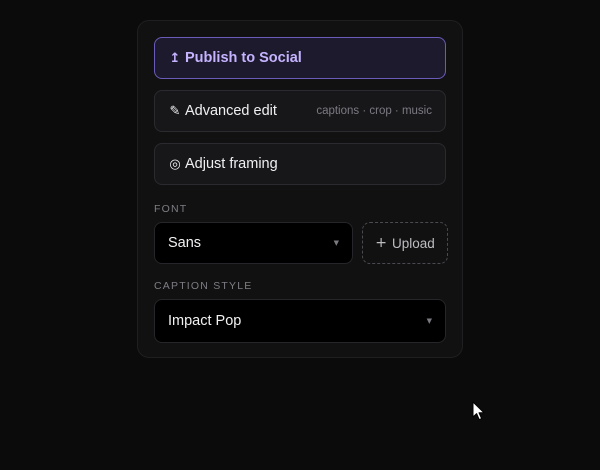  What do you see at coordinates (381, 243) in the screenshot?
I see `plus-icon: +` at bounding box center [381, 243].